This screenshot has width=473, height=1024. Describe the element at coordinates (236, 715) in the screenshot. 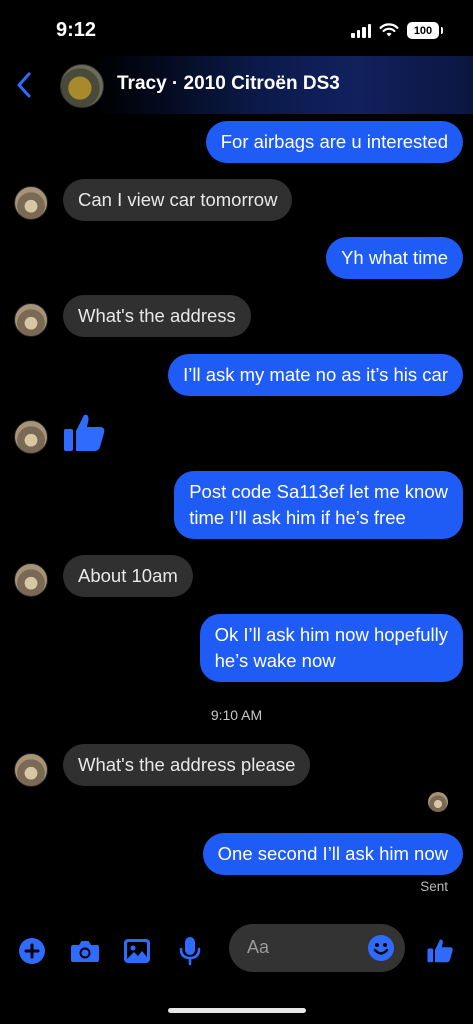

I see `message-timestamp: 9:10 AM` at that location.